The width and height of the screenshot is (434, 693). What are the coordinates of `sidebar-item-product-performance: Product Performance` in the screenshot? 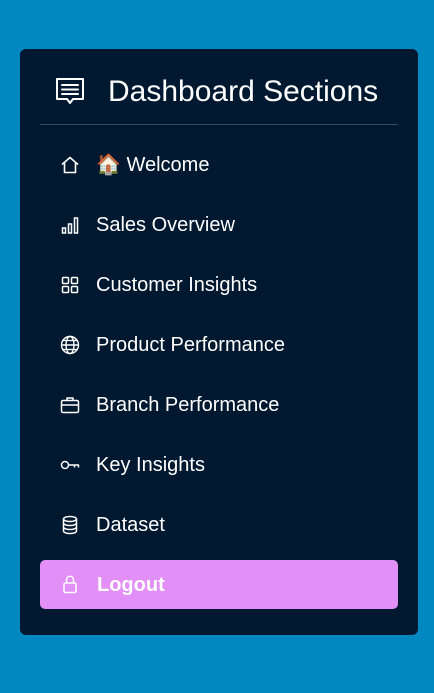 It's located at (219, 345).